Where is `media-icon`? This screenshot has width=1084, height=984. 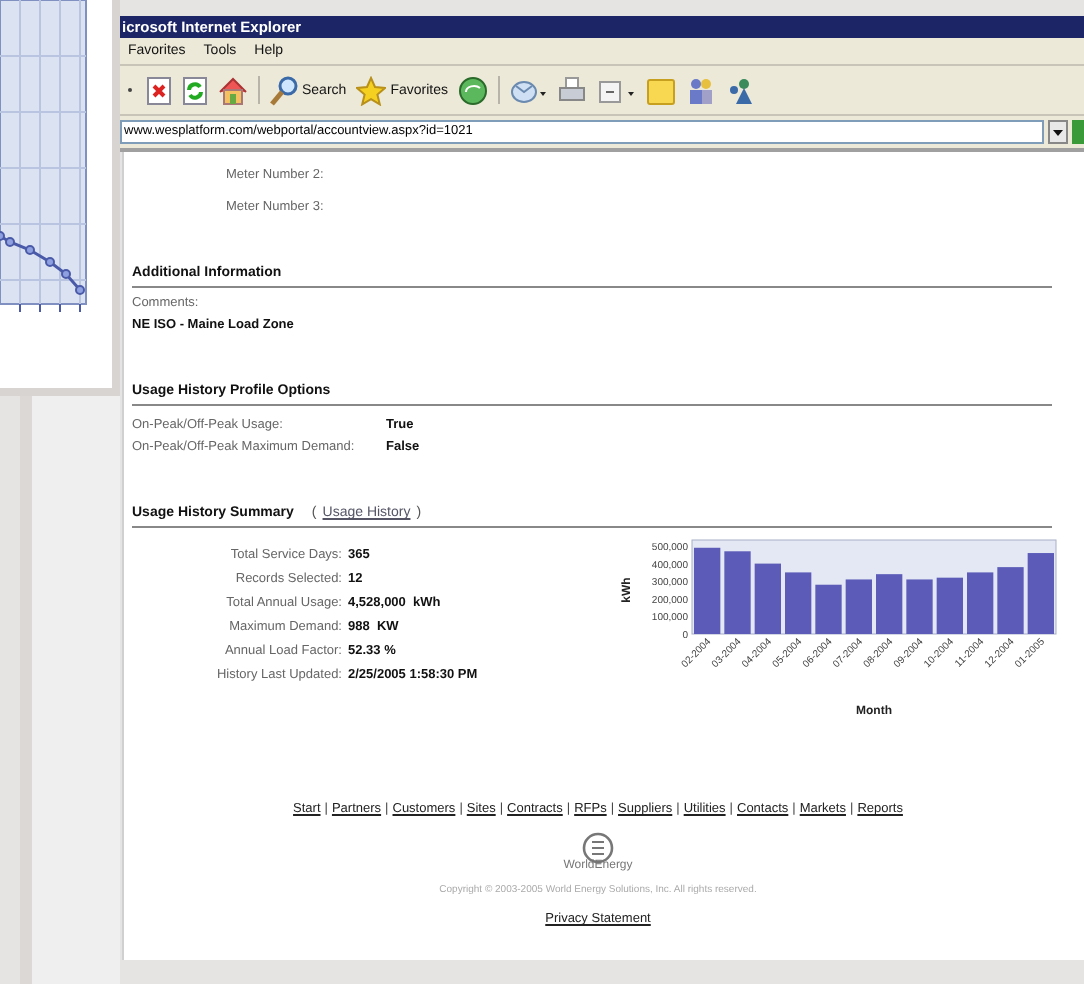 media-icon is located at coordinates (472, 90).